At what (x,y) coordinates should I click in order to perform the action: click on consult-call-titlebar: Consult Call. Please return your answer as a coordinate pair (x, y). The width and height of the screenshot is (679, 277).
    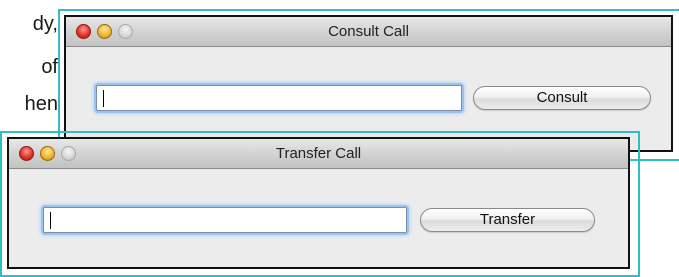
    Looking at the image, I should click on (368, 32).